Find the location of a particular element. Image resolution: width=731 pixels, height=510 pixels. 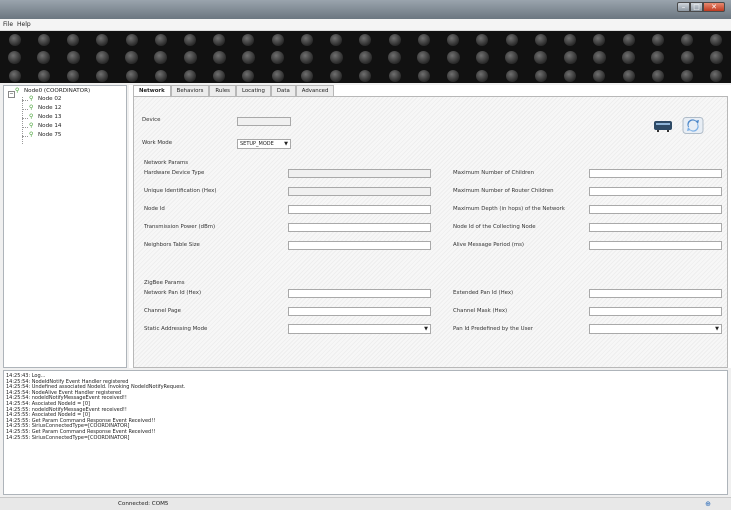

tree-node: ⚲ Node 12 is located at coordinates (45, 108).